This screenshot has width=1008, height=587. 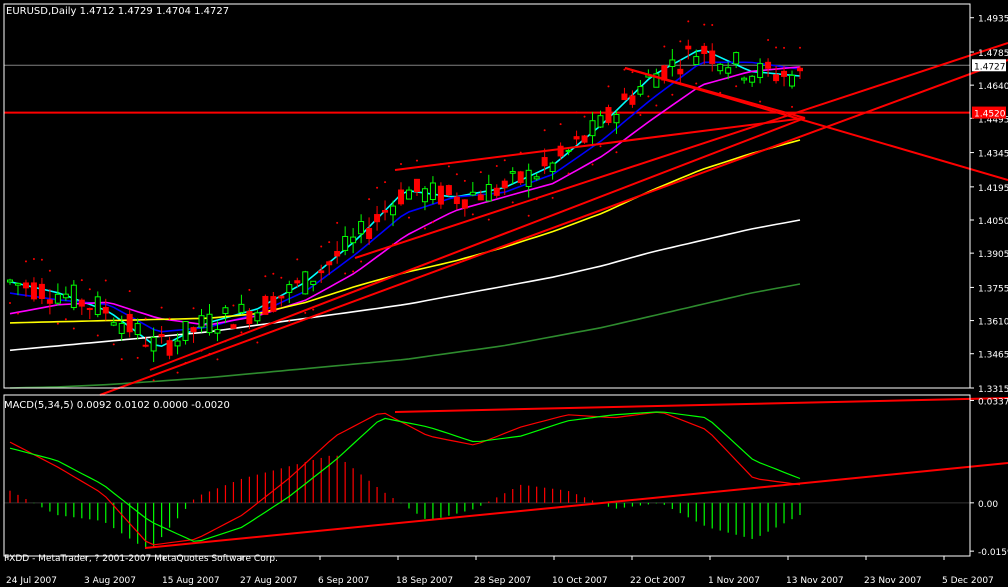 I want to click on price-tick-label: 1.3315, so click(x=993, y=390).